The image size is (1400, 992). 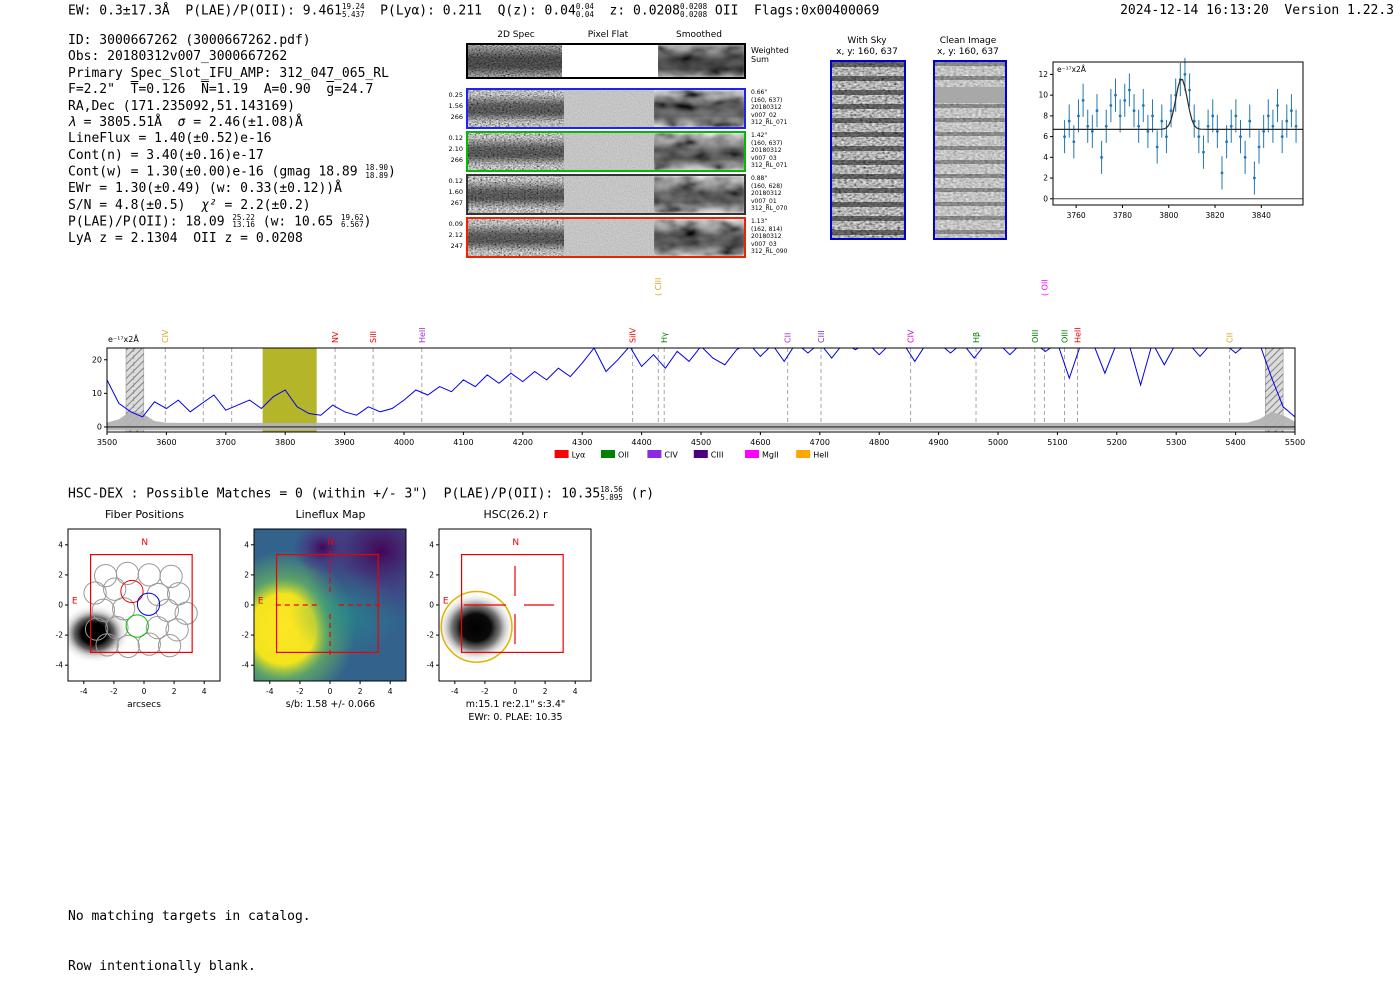 What do you see at coordinates (178, 57) in the screenshot?
I see `info-line: Obs: 20180312v007_3000667262` at bounding box center [178, 57].